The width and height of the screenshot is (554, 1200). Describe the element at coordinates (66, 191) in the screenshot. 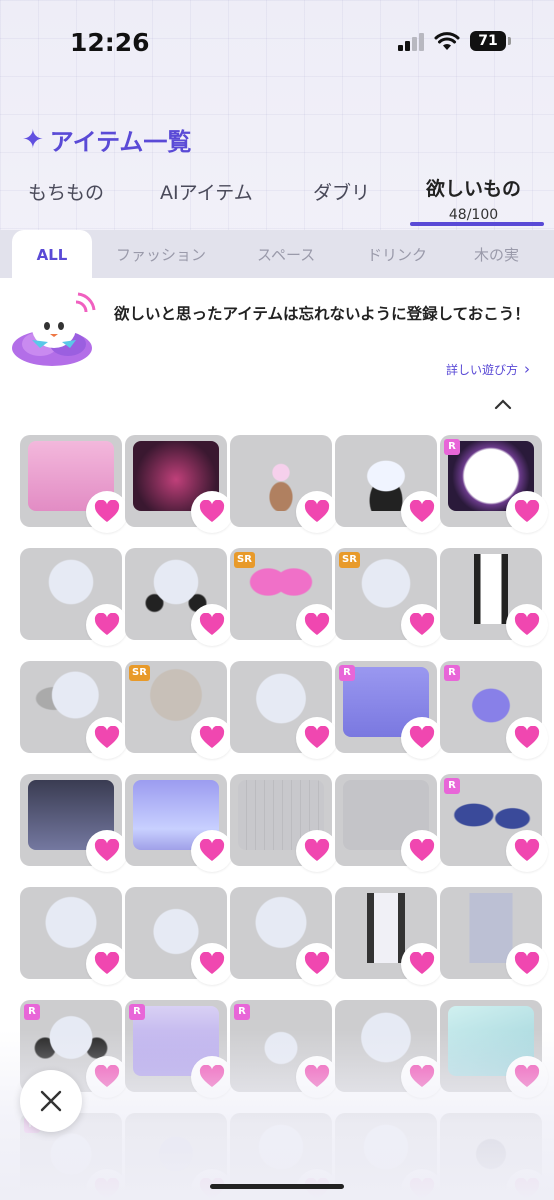

I see `tab-mochimono: もちもの` at that location.